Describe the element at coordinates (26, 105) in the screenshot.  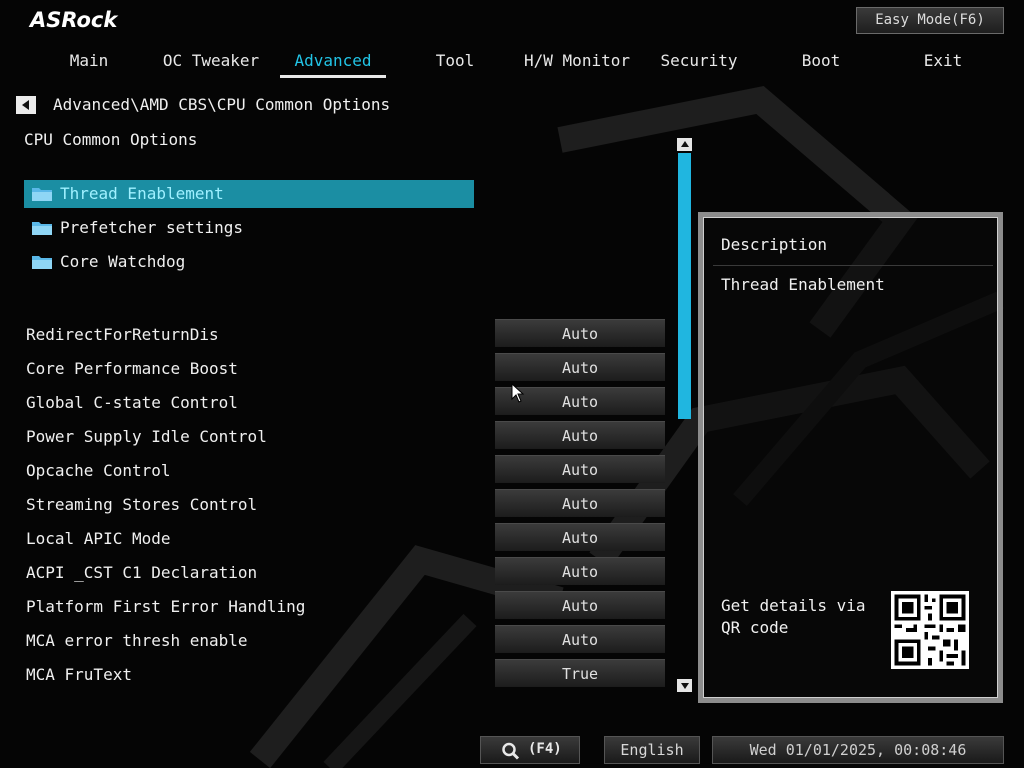
I see `back-arrow-icon` at that location.